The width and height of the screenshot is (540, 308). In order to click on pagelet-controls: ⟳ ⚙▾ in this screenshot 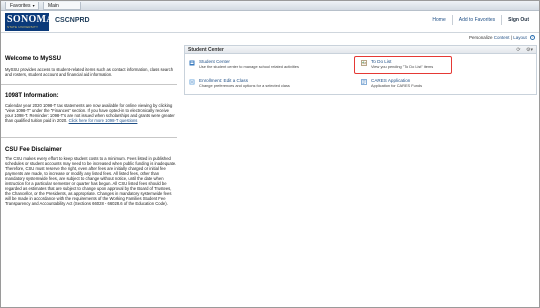, I will do `click(522, 50)`.